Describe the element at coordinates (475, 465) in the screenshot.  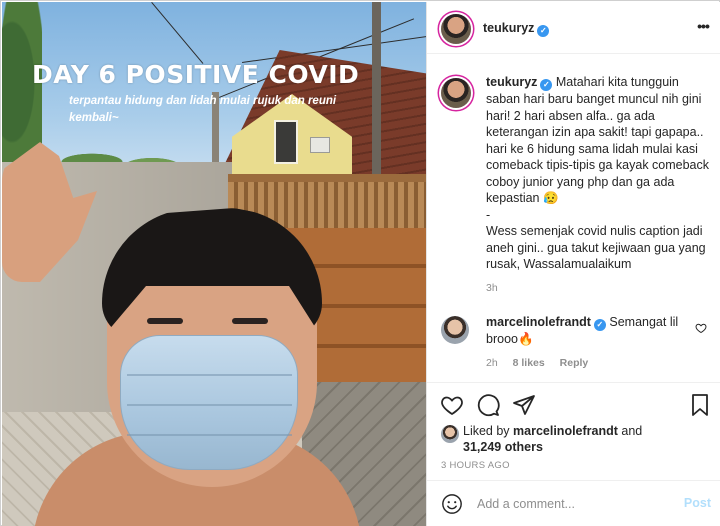
I see `post-timestamp: 3 HOURS AGO` at that location.